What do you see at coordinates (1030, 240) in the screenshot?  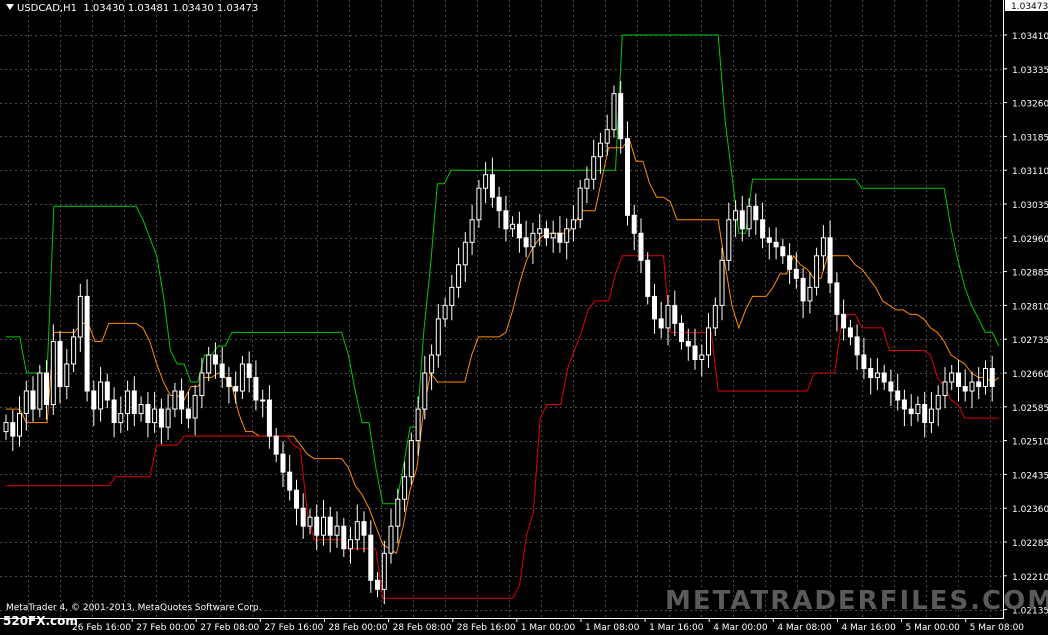 I see `price-label: 1.02960` at bounding box center [1030, 240].